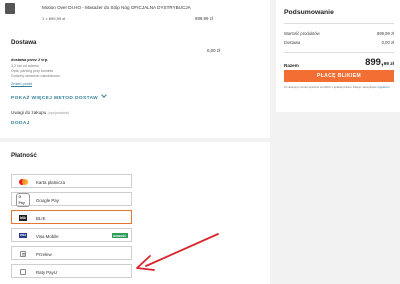 This screenshot has width=400, height=284. I want to click on google-pay-icon: G Pay, so click(23, 199).